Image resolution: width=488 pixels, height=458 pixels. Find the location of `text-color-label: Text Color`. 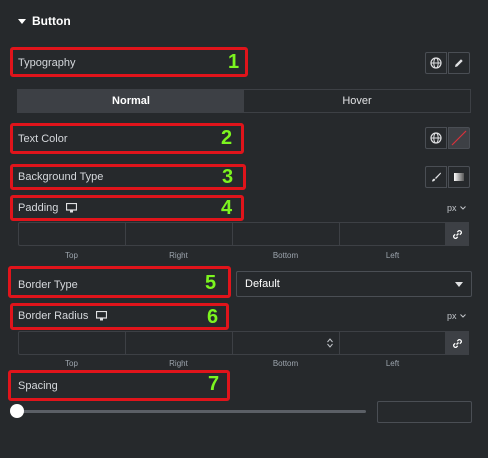

text-color-label: Text Color is located at coordinates (43, 139).